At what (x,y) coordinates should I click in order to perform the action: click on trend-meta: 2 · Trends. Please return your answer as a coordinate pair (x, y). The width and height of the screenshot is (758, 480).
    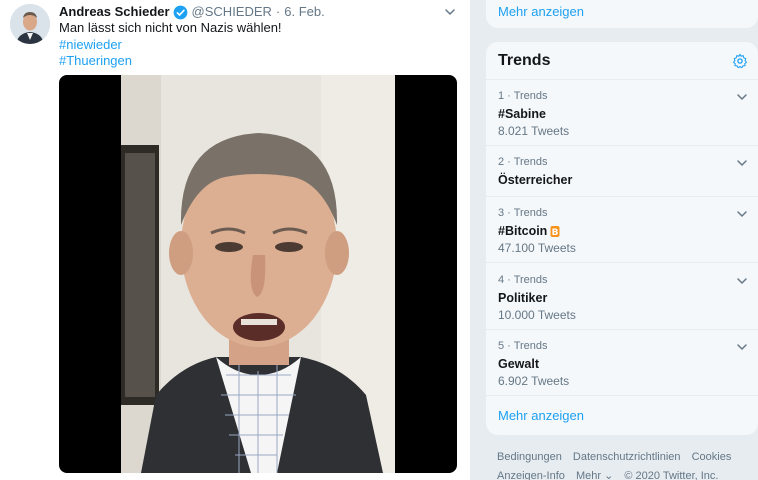
    Looking at the image, I should click on (523, 162).